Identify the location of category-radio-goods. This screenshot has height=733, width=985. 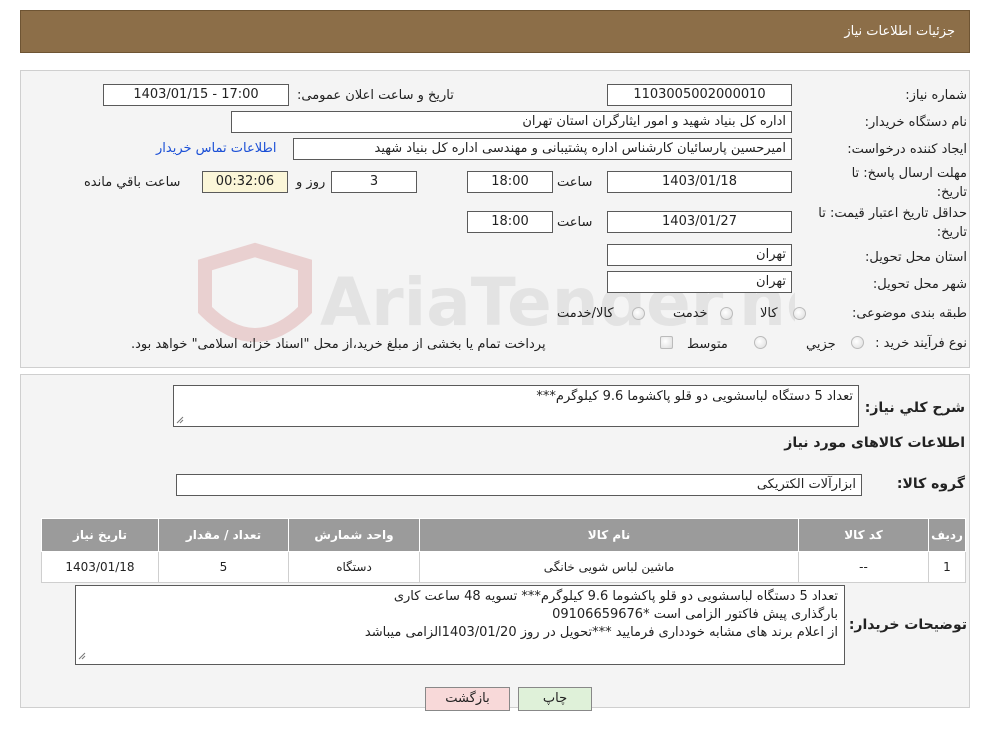
(799, 313).